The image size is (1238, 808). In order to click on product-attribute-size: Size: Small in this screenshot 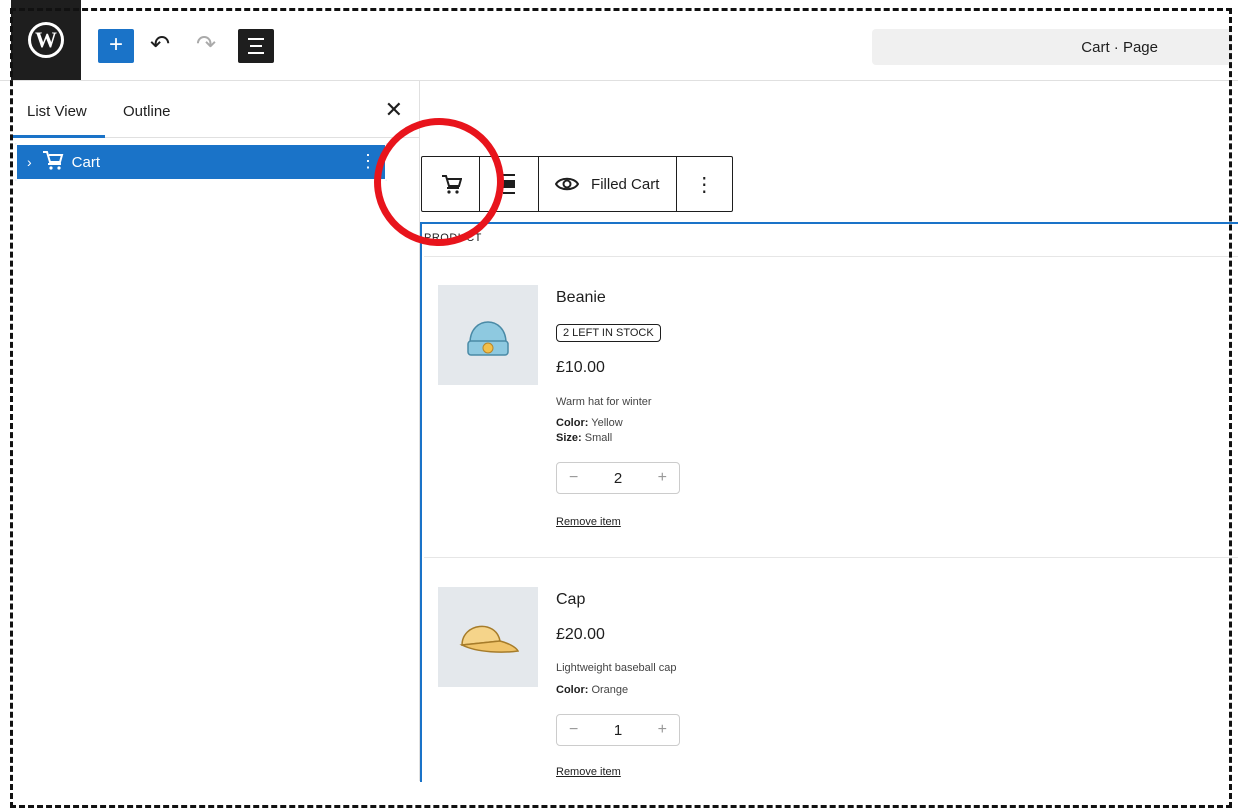, I will do `click(584, 438)`.